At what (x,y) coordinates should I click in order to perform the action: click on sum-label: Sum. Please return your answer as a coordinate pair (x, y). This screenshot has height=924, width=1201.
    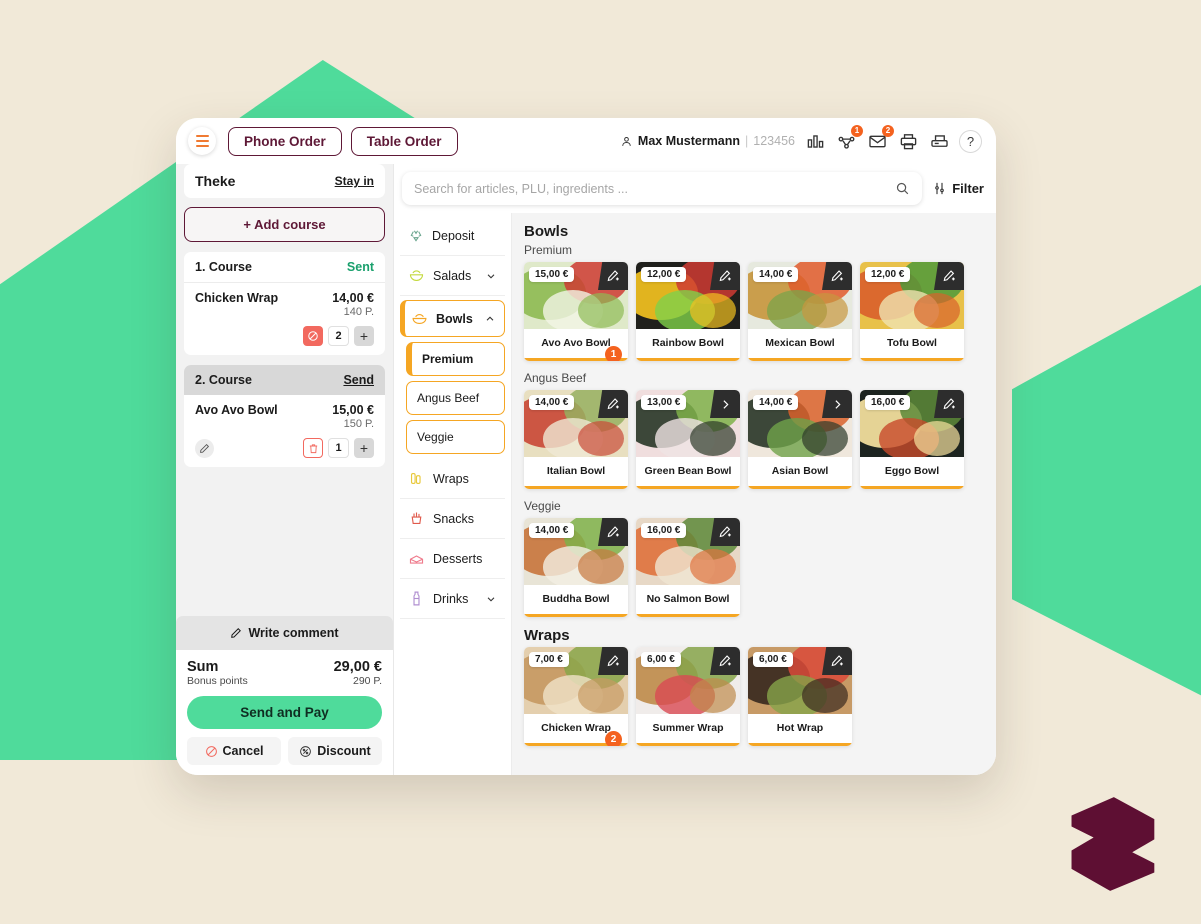
    Looking at the image, I should click on (203, 667).